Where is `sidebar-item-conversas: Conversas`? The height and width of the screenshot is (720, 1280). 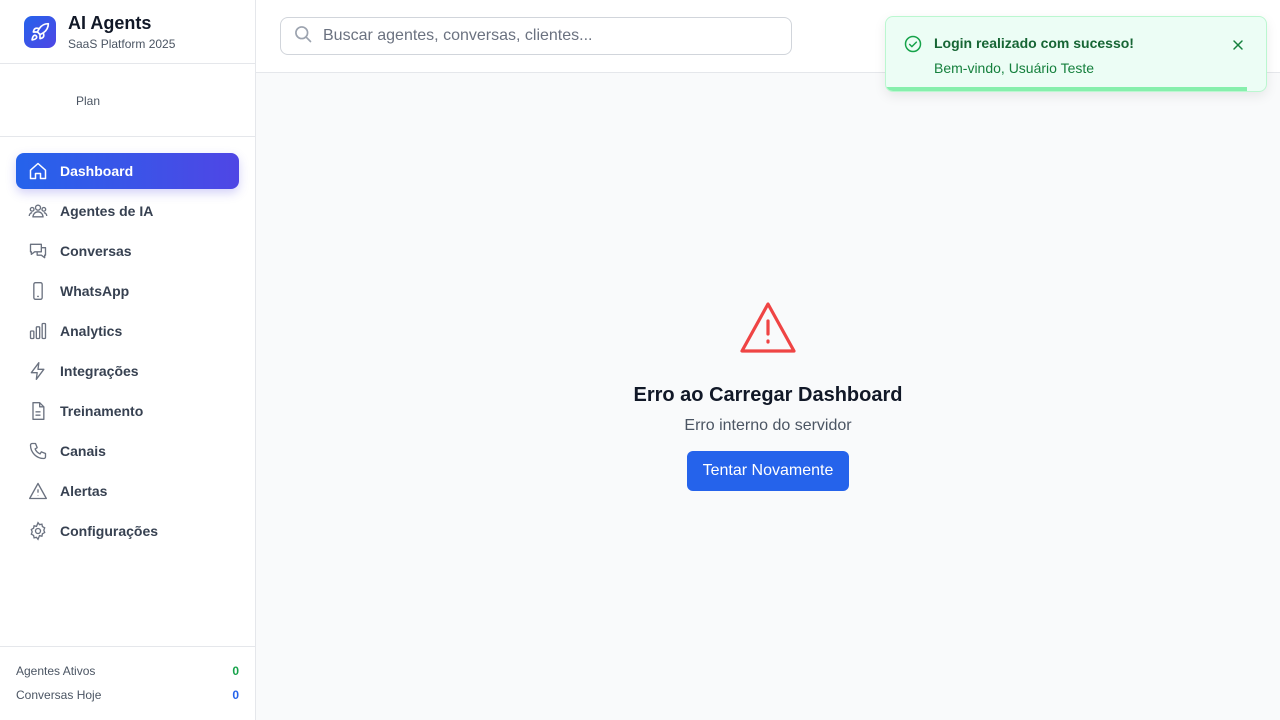
sidebar-item-conversas: Conversas is located at coordinates (127, 251).